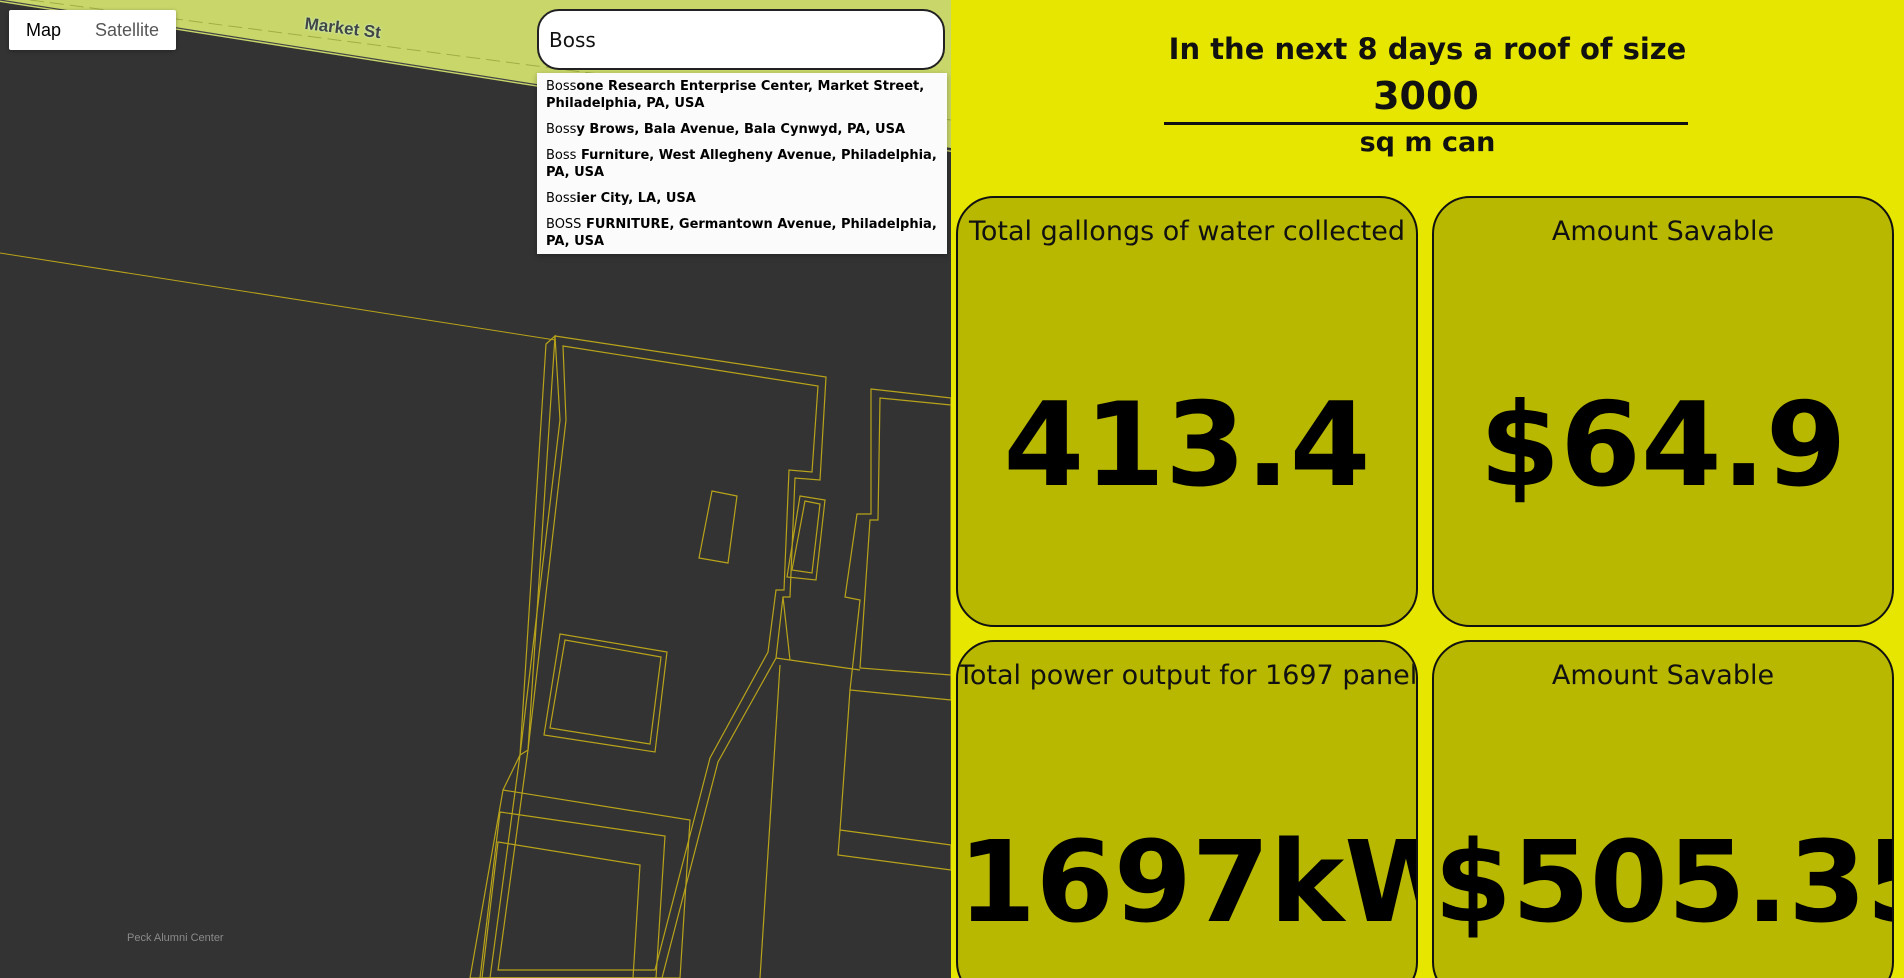  Describe the element at coordinates (1664, 883) in the screenshot. I see `card-value: $505.35` at that location.